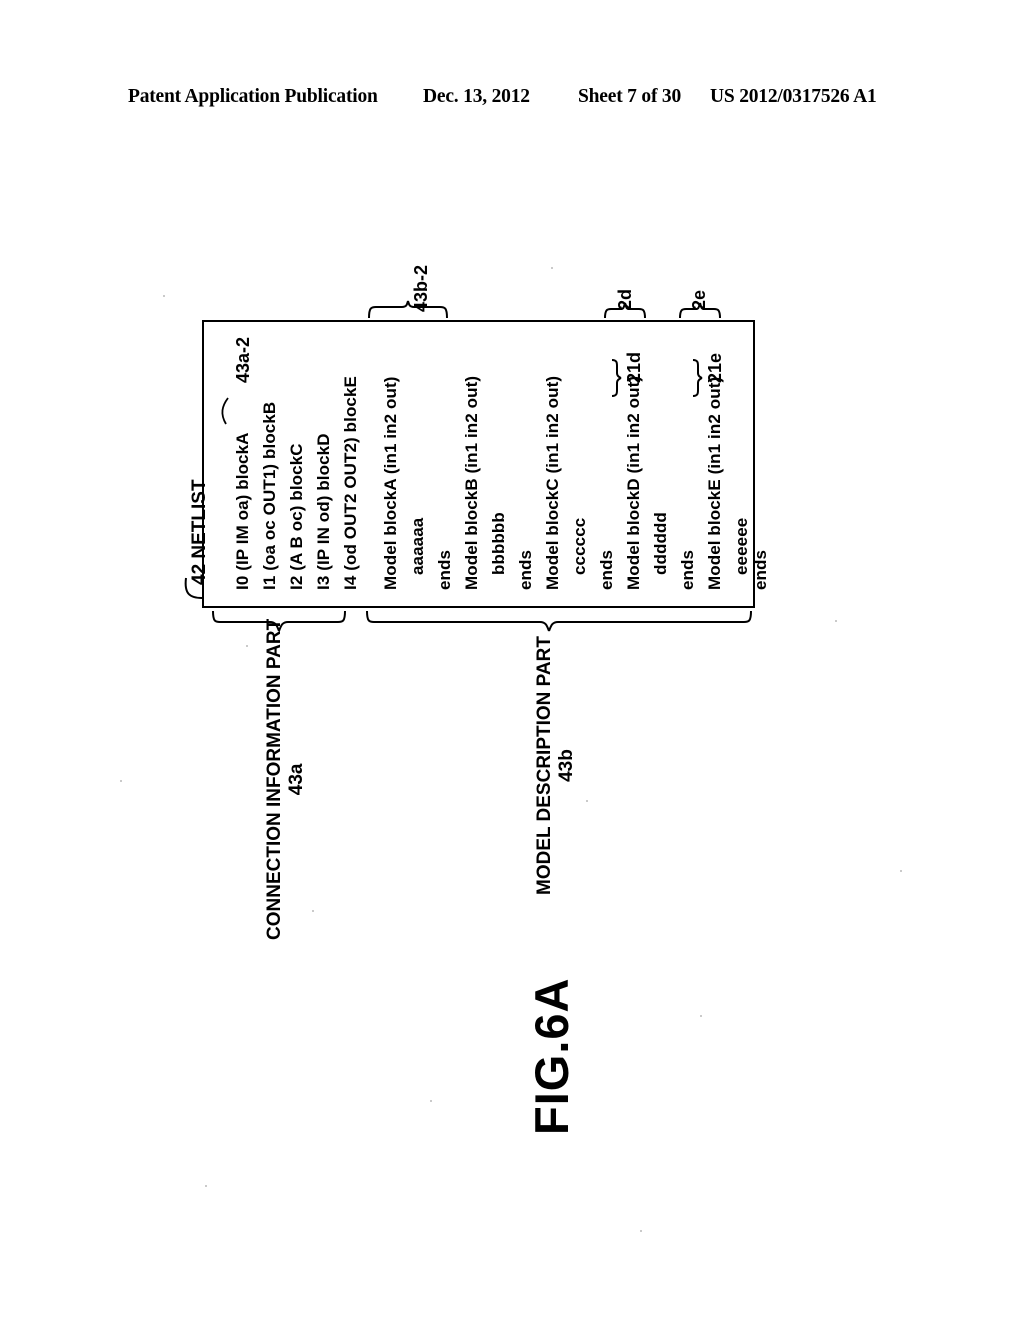 The height and width of the screenshot is (1320, 1024). What do you see at coordinates (715, 367) in the screenshot?
I see `inner-ref-21e: 21e` at bounding box center [715, 367].